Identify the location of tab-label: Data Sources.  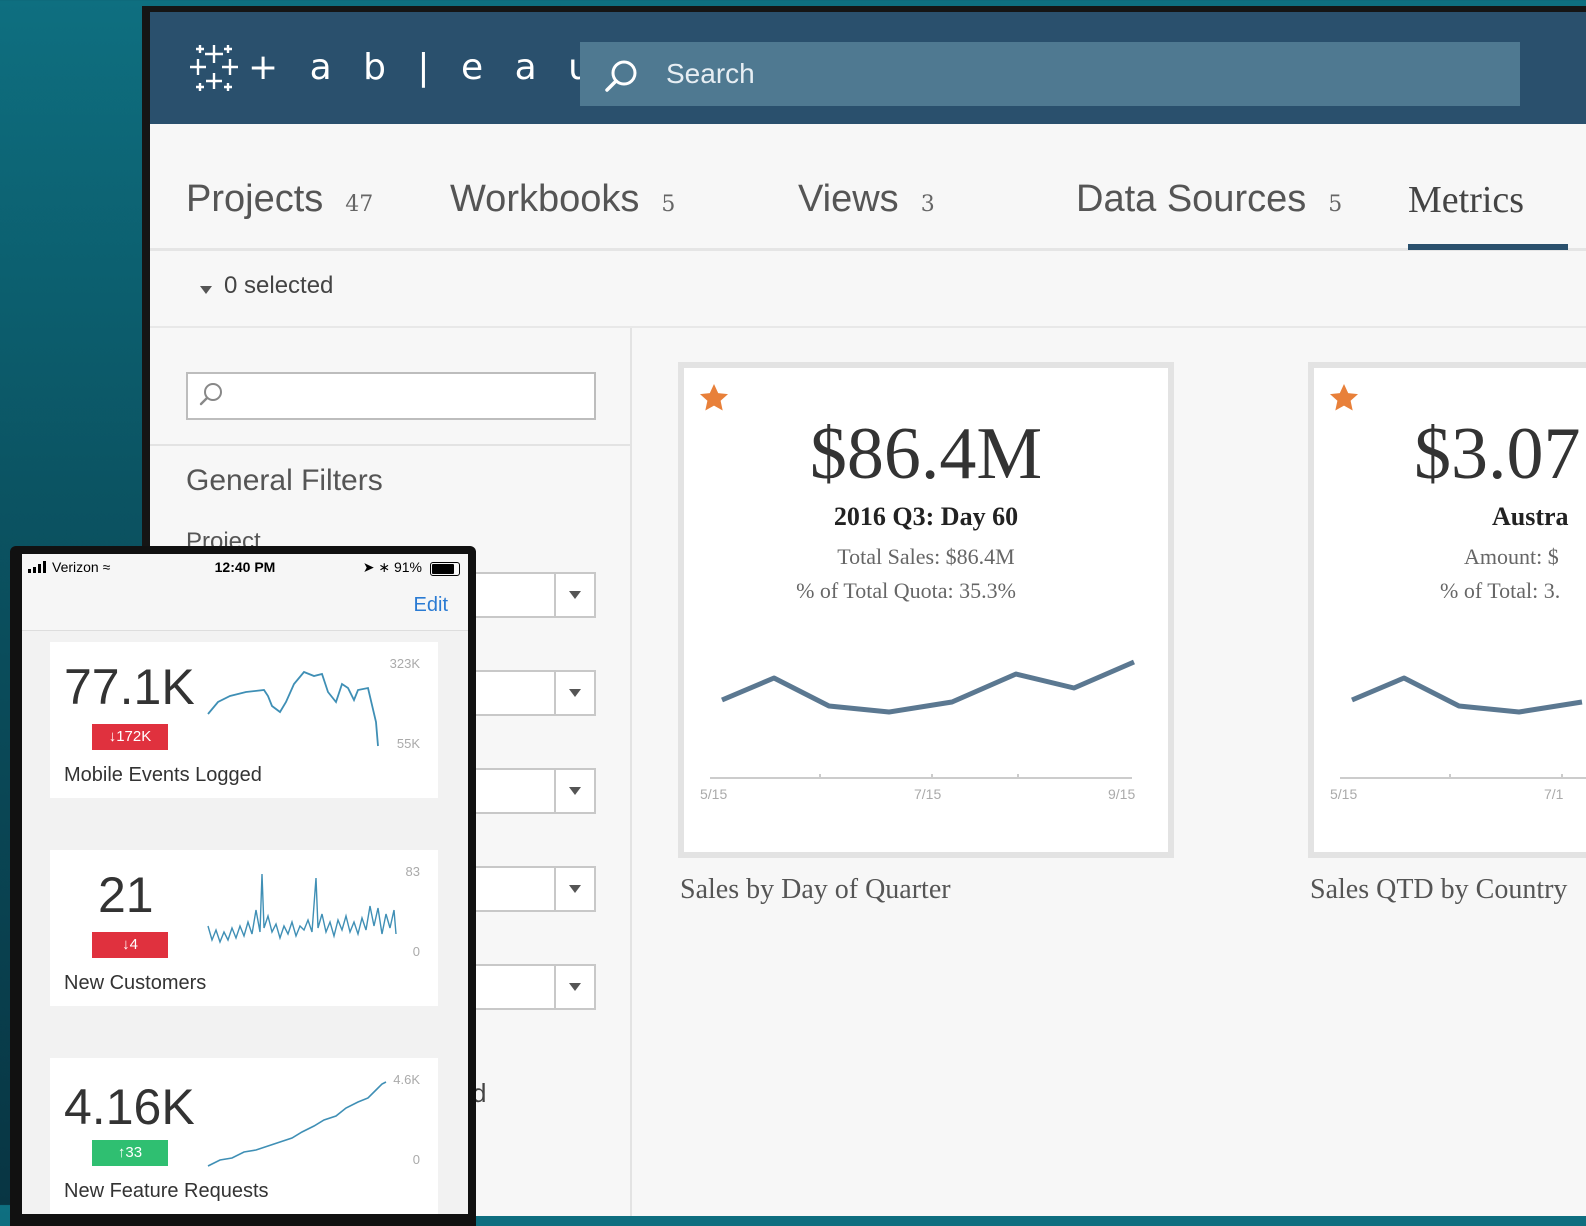
(1191, 199).